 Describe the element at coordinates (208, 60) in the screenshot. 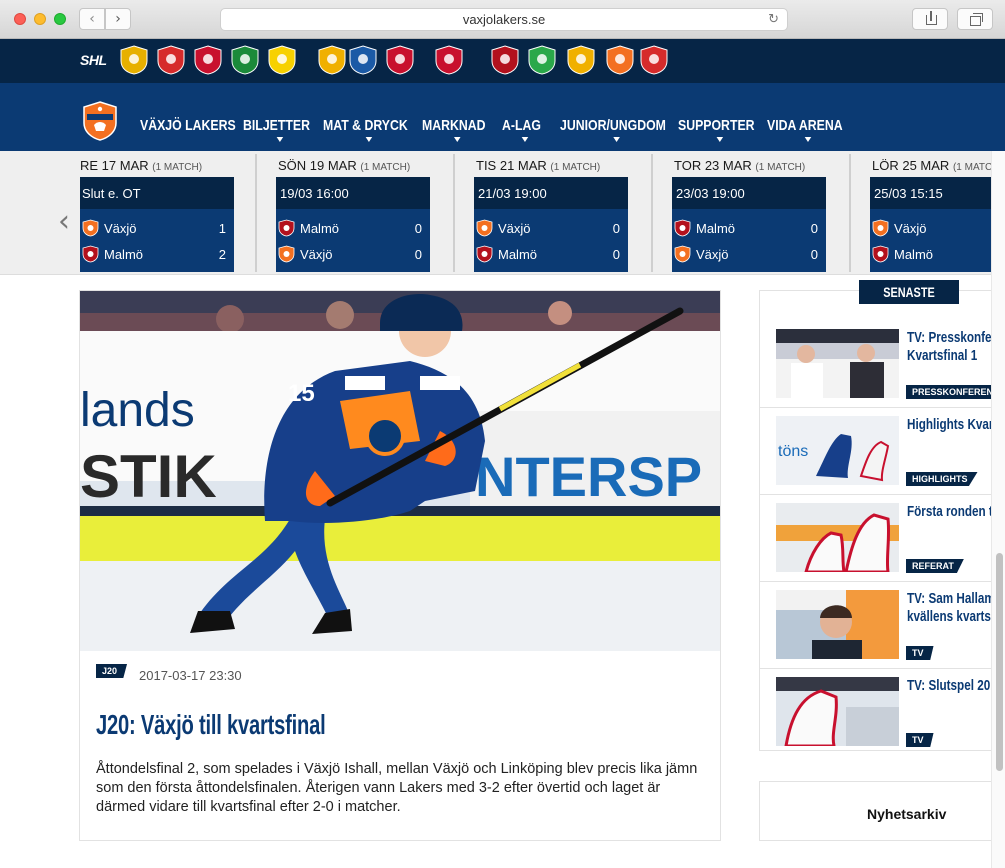

I see `frolunda-icon` at that location.